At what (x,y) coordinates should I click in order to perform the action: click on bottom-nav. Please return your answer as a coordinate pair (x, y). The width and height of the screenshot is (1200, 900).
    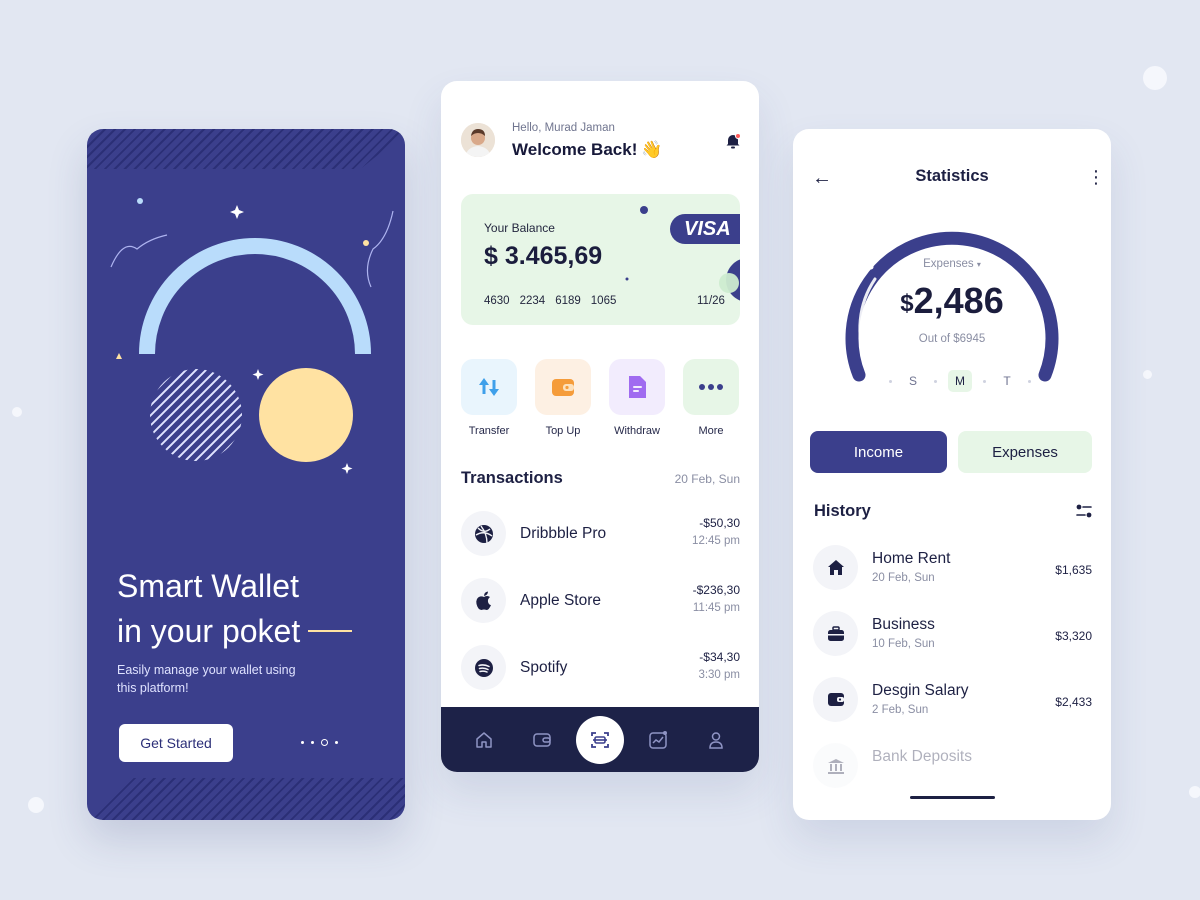
    Looking at the image, I should click on (600, 739).